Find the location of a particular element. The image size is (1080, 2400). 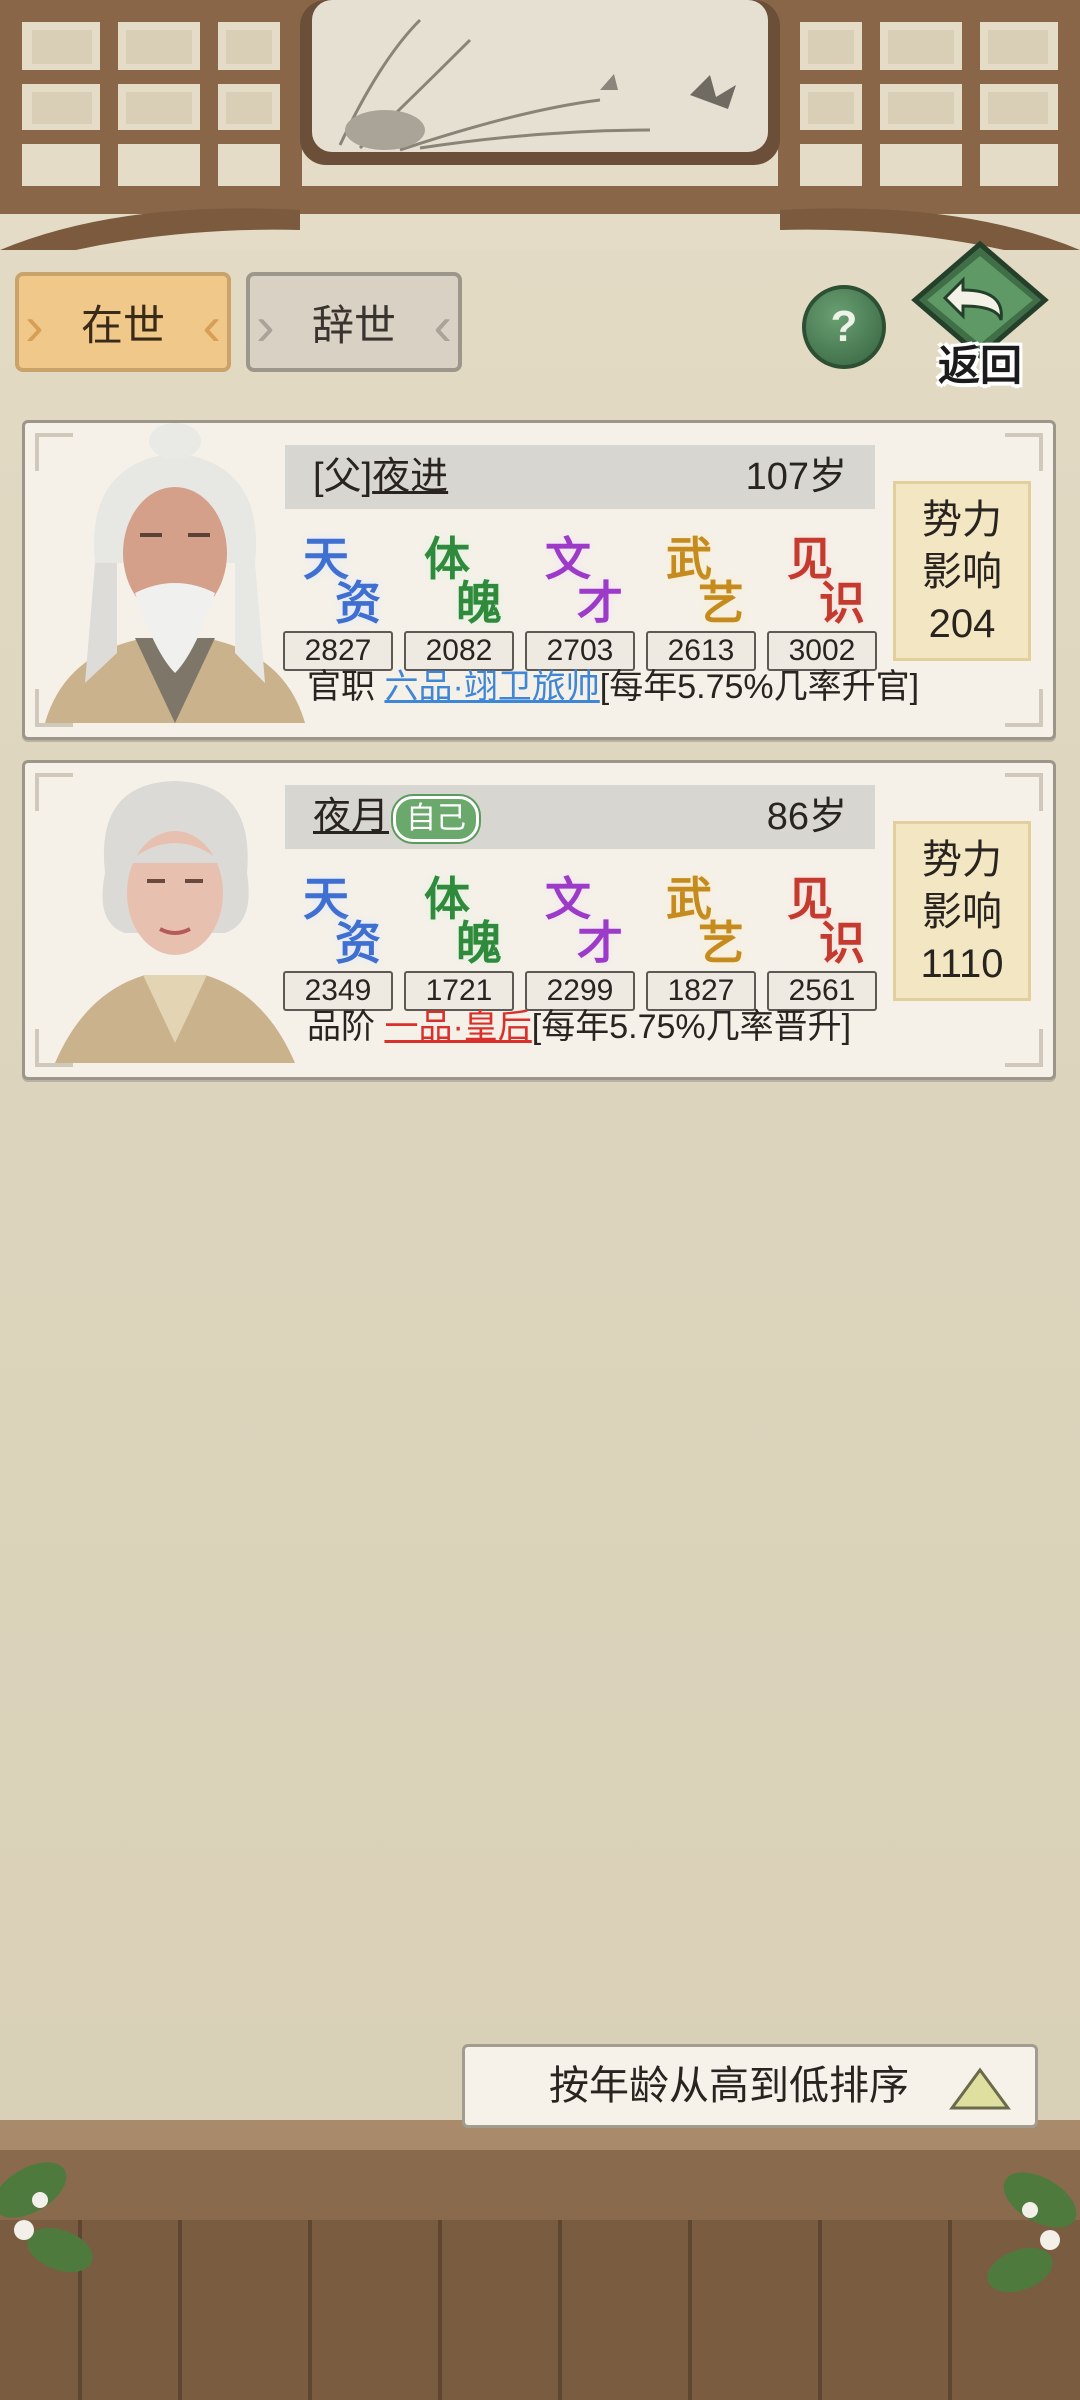

self-badge: 自己 is located at coordinates (436, 818).